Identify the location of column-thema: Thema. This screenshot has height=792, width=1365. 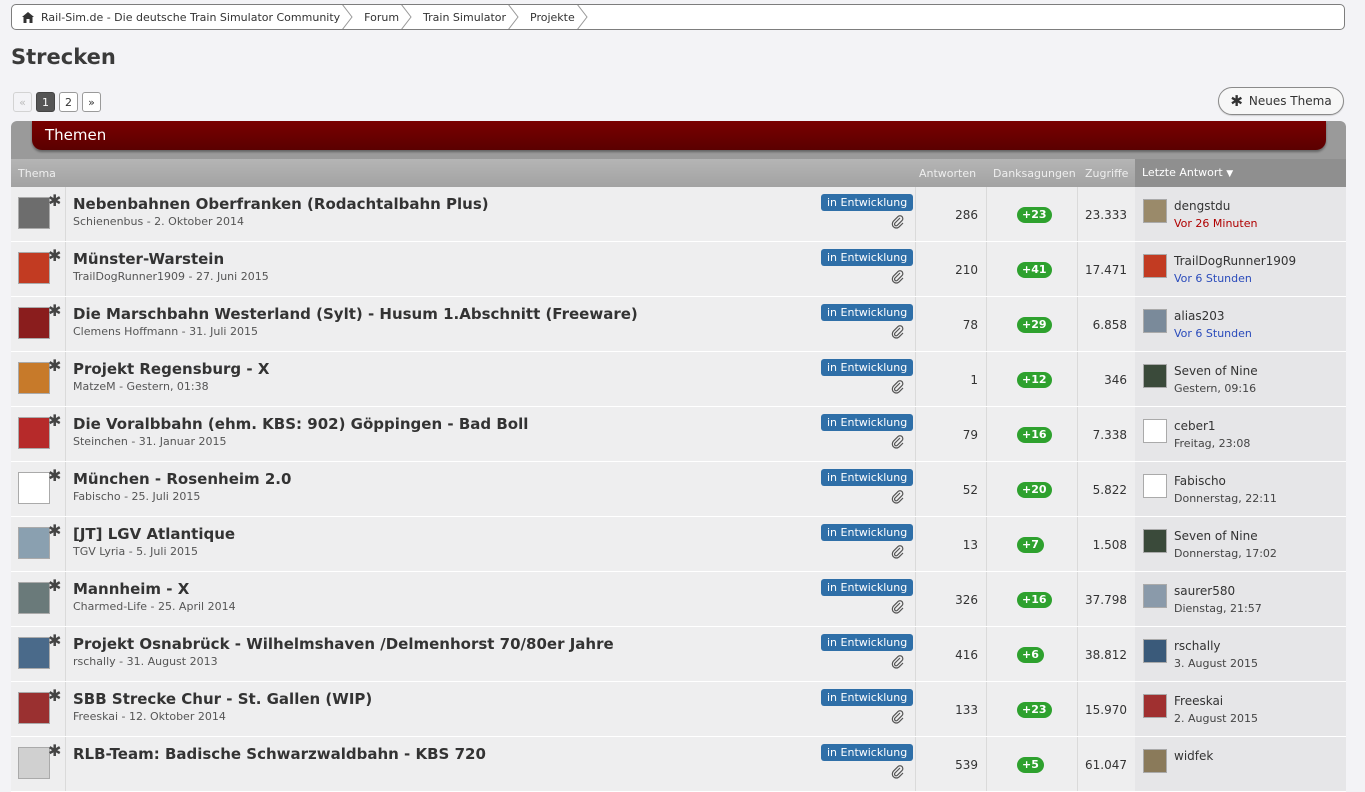
(37, 173).